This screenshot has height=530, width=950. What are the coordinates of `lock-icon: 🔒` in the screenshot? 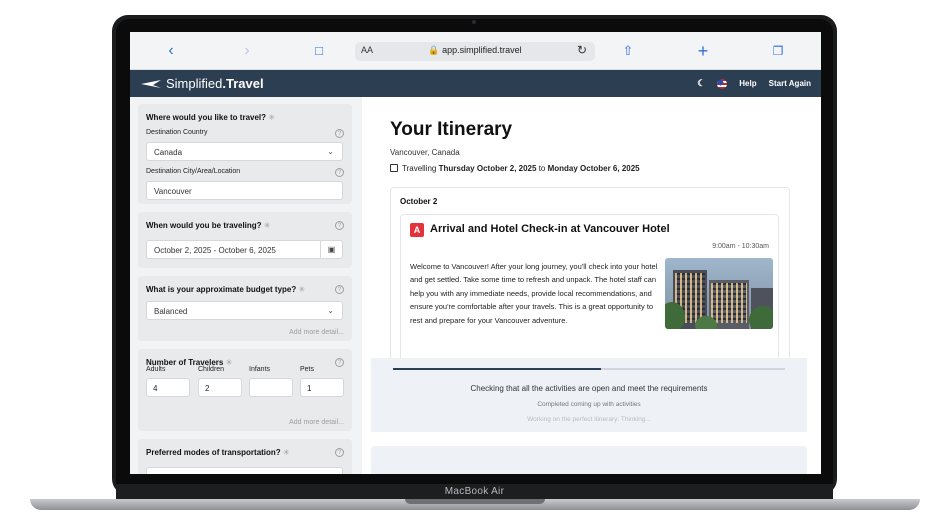 It's located at (434, 50).